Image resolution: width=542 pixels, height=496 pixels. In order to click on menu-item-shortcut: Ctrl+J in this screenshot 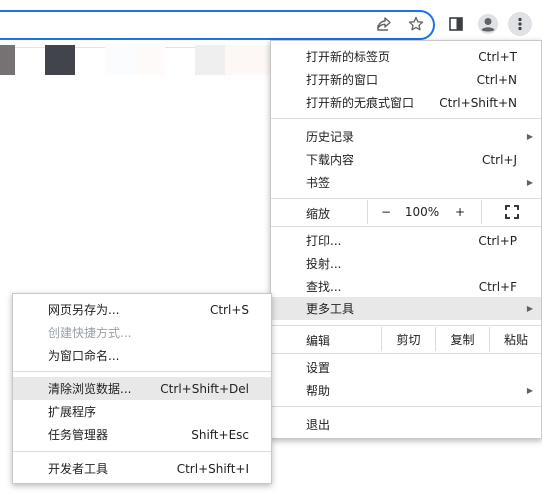, I will do `click(499, 159)`.